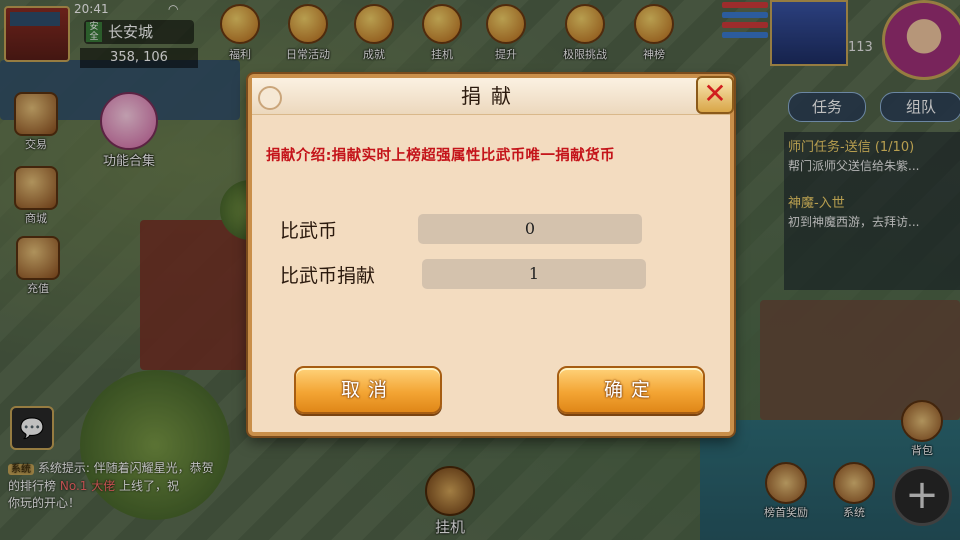 The image size is (960, 540). I want to click on cancel-button: 取消, so click(368, 390).